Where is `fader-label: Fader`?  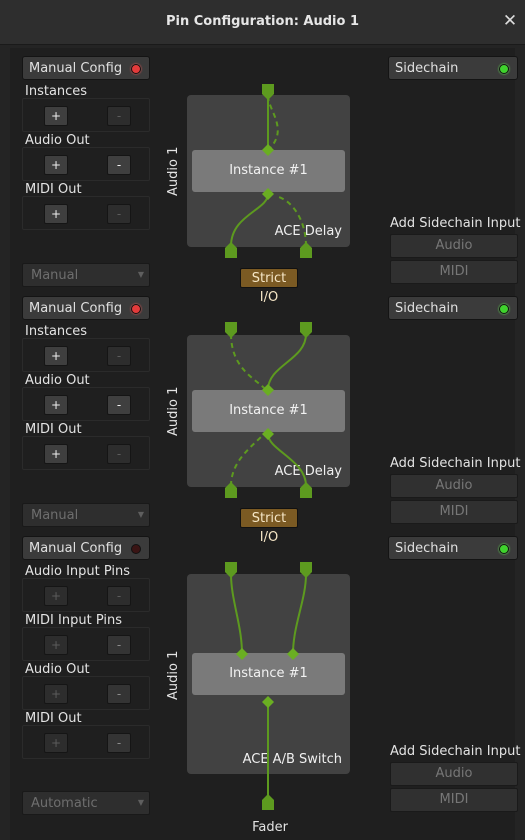 fader-label: Fader is located at coordinates (270, 827).